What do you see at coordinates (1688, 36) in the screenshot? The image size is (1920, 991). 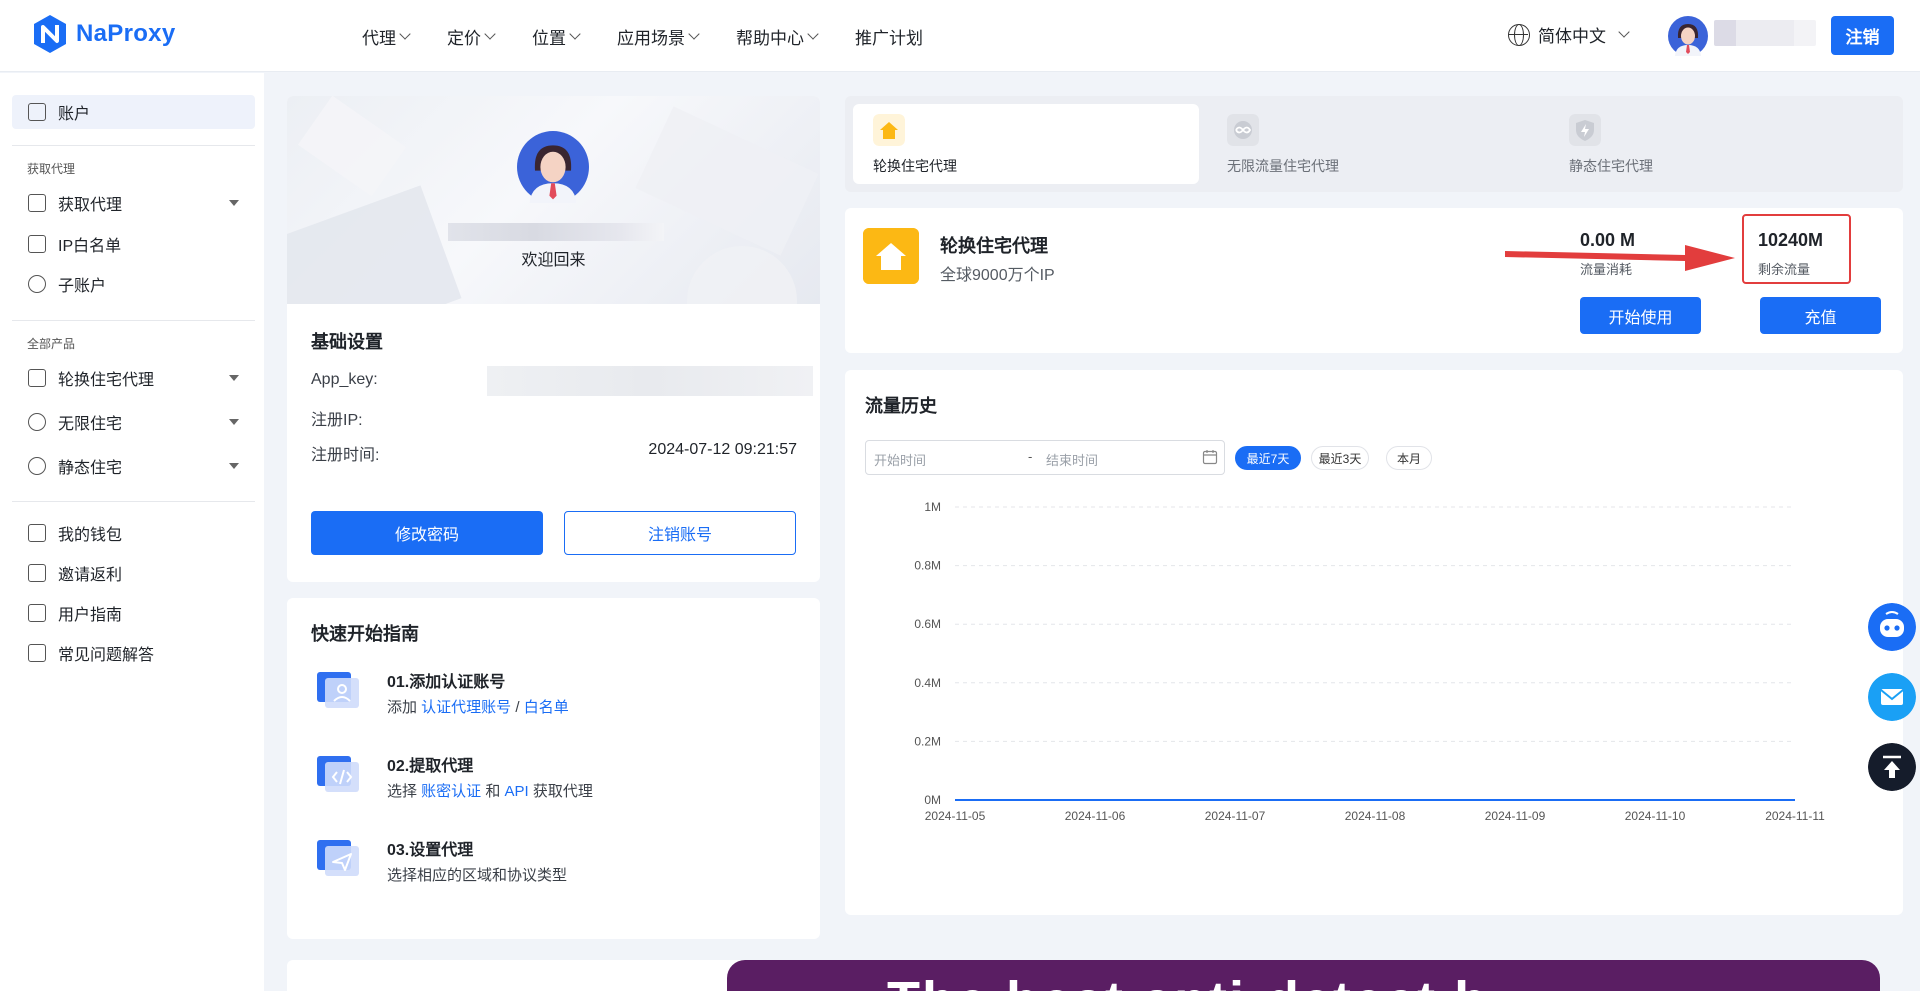 I see `user-avatar` at bounding box center [1688, 36].